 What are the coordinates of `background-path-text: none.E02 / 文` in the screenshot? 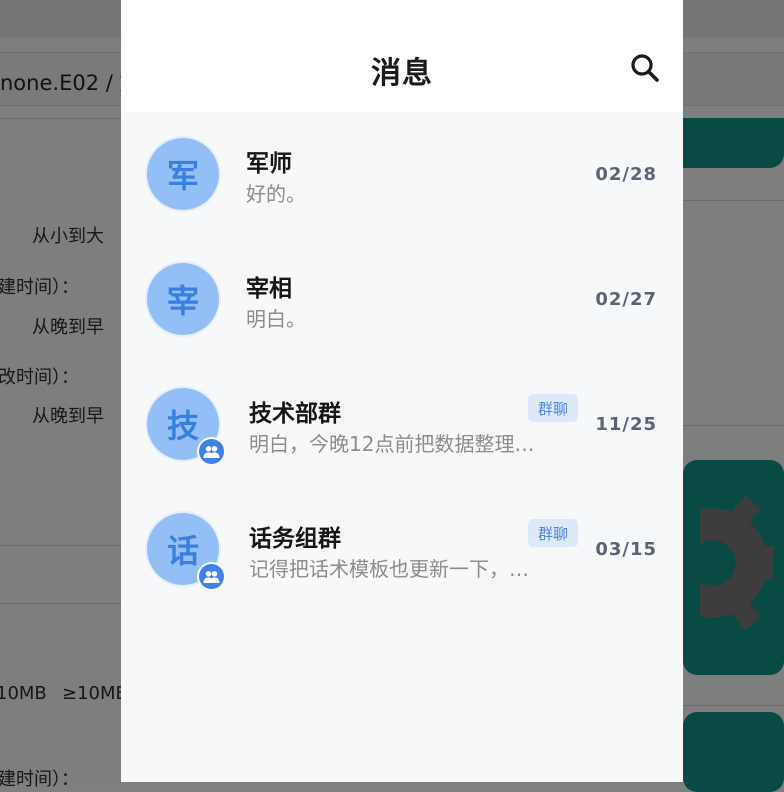 It's located at (70, 83).